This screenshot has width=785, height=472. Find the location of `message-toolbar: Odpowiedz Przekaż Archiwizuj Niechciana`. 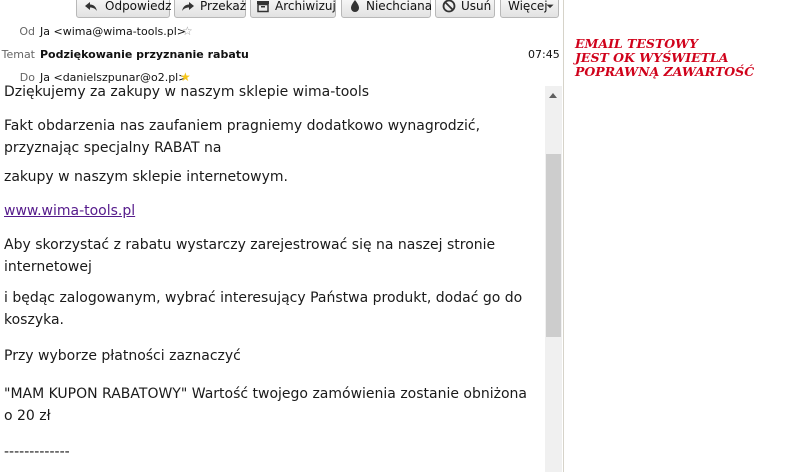

message-toolbar: Odpowiedz Przekaż Archiwizuj Niechciana is located at coordinates (281, 10).